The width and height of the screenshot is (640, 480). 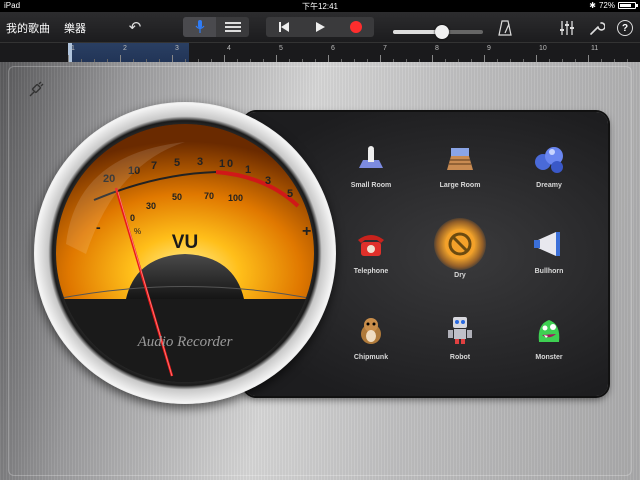 I want to click on brand-label: Audio Recorder, so click(x=185, y=342).